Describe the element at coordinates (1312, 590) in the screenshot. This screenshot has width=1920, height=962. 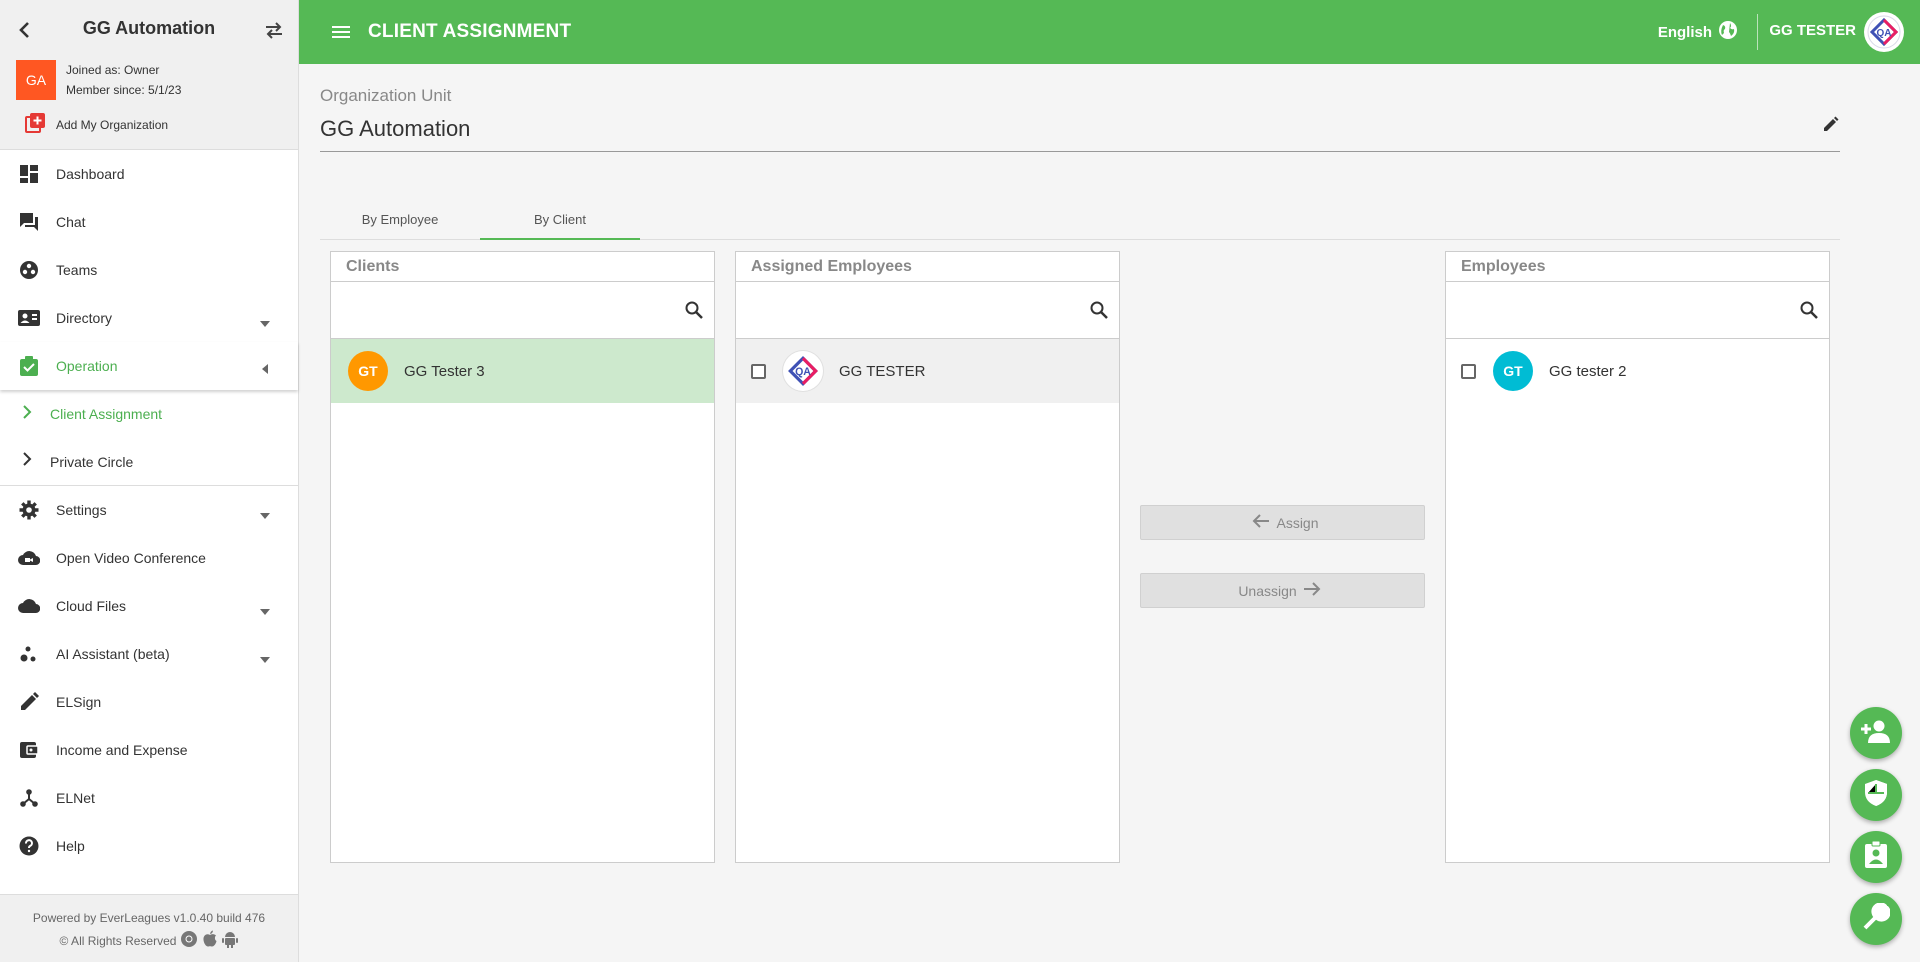
I see `arrow-right-icon` at that location.